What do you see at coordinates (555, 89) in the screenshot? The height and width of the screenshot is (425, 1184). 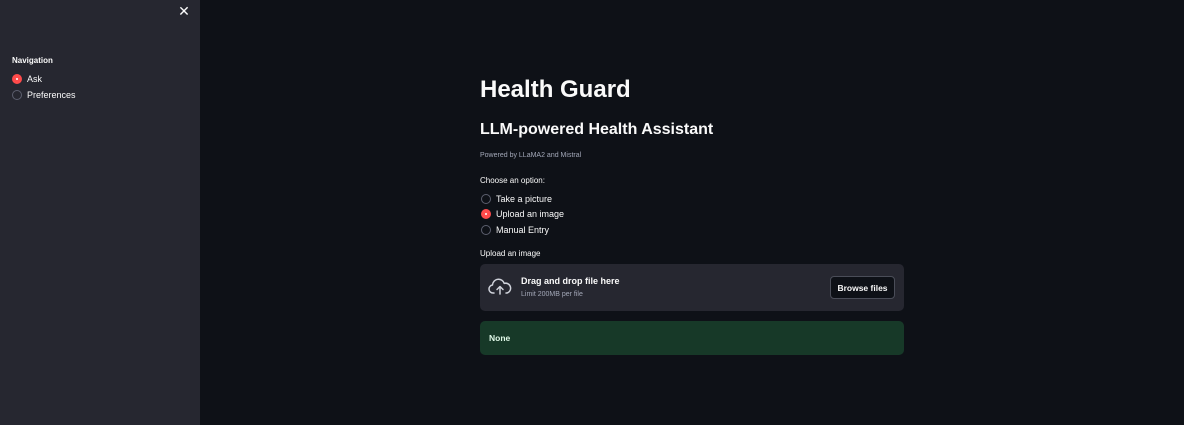 I see `page-title: Health Guard` at bounding box center [555, 89].